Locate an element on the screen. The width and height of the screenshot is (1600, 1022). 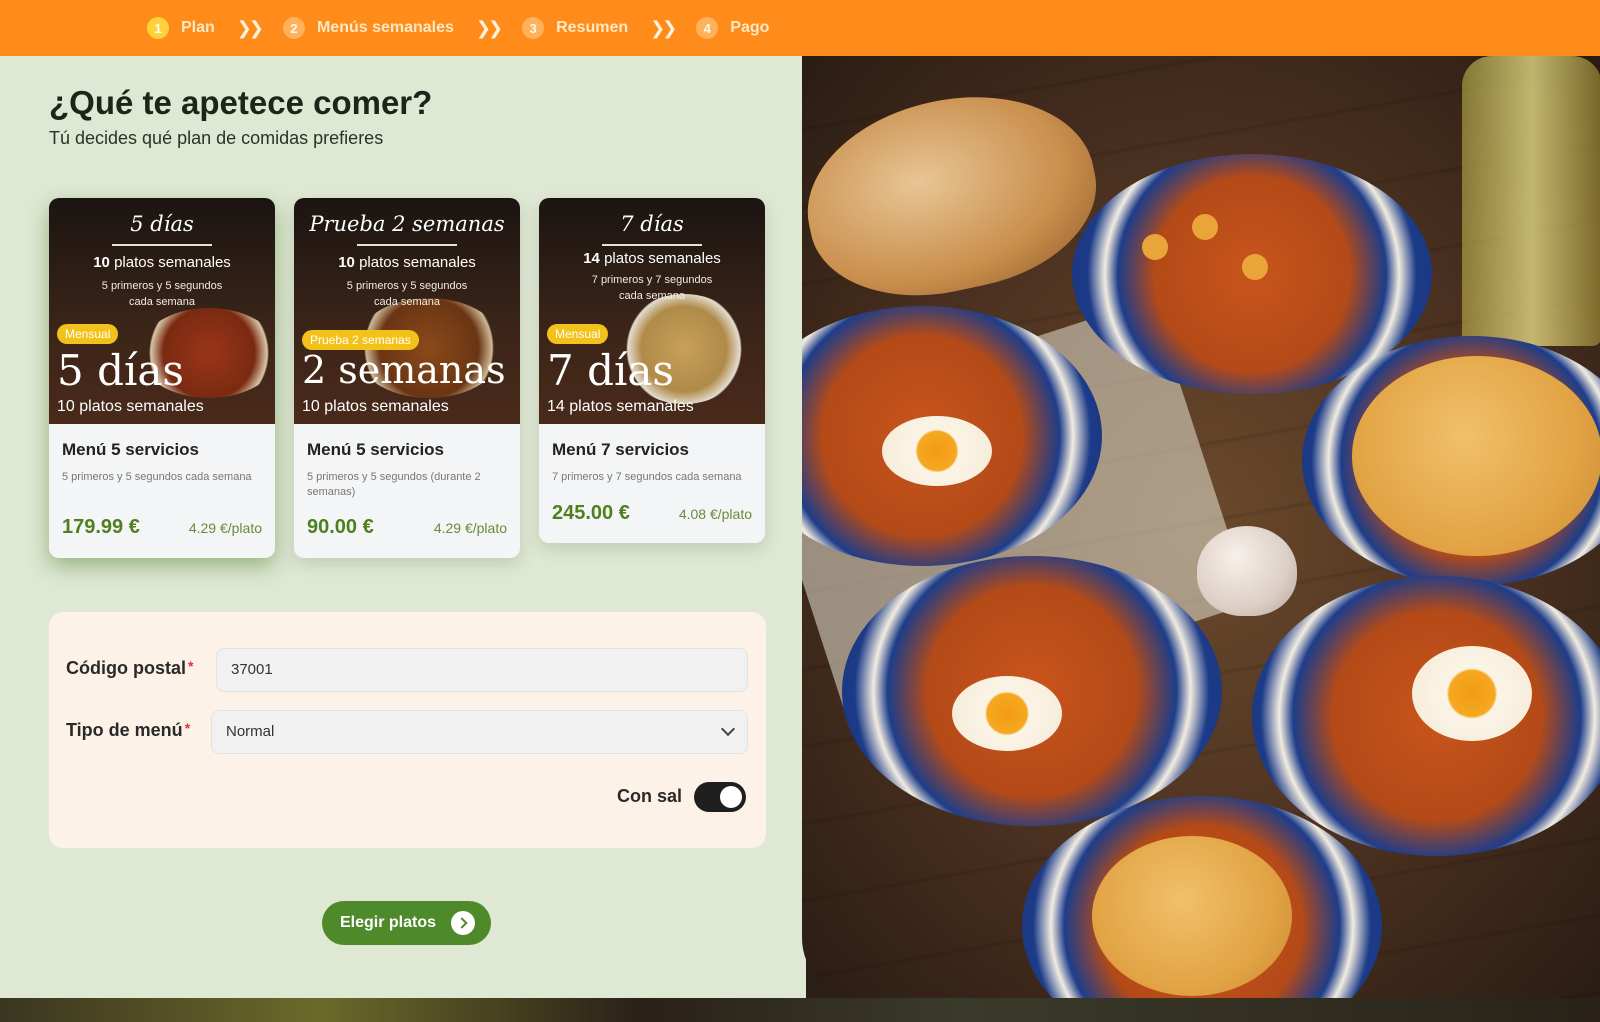
step-weekly-menus: 2 Menús semanales is located at coordinates (368, 28).